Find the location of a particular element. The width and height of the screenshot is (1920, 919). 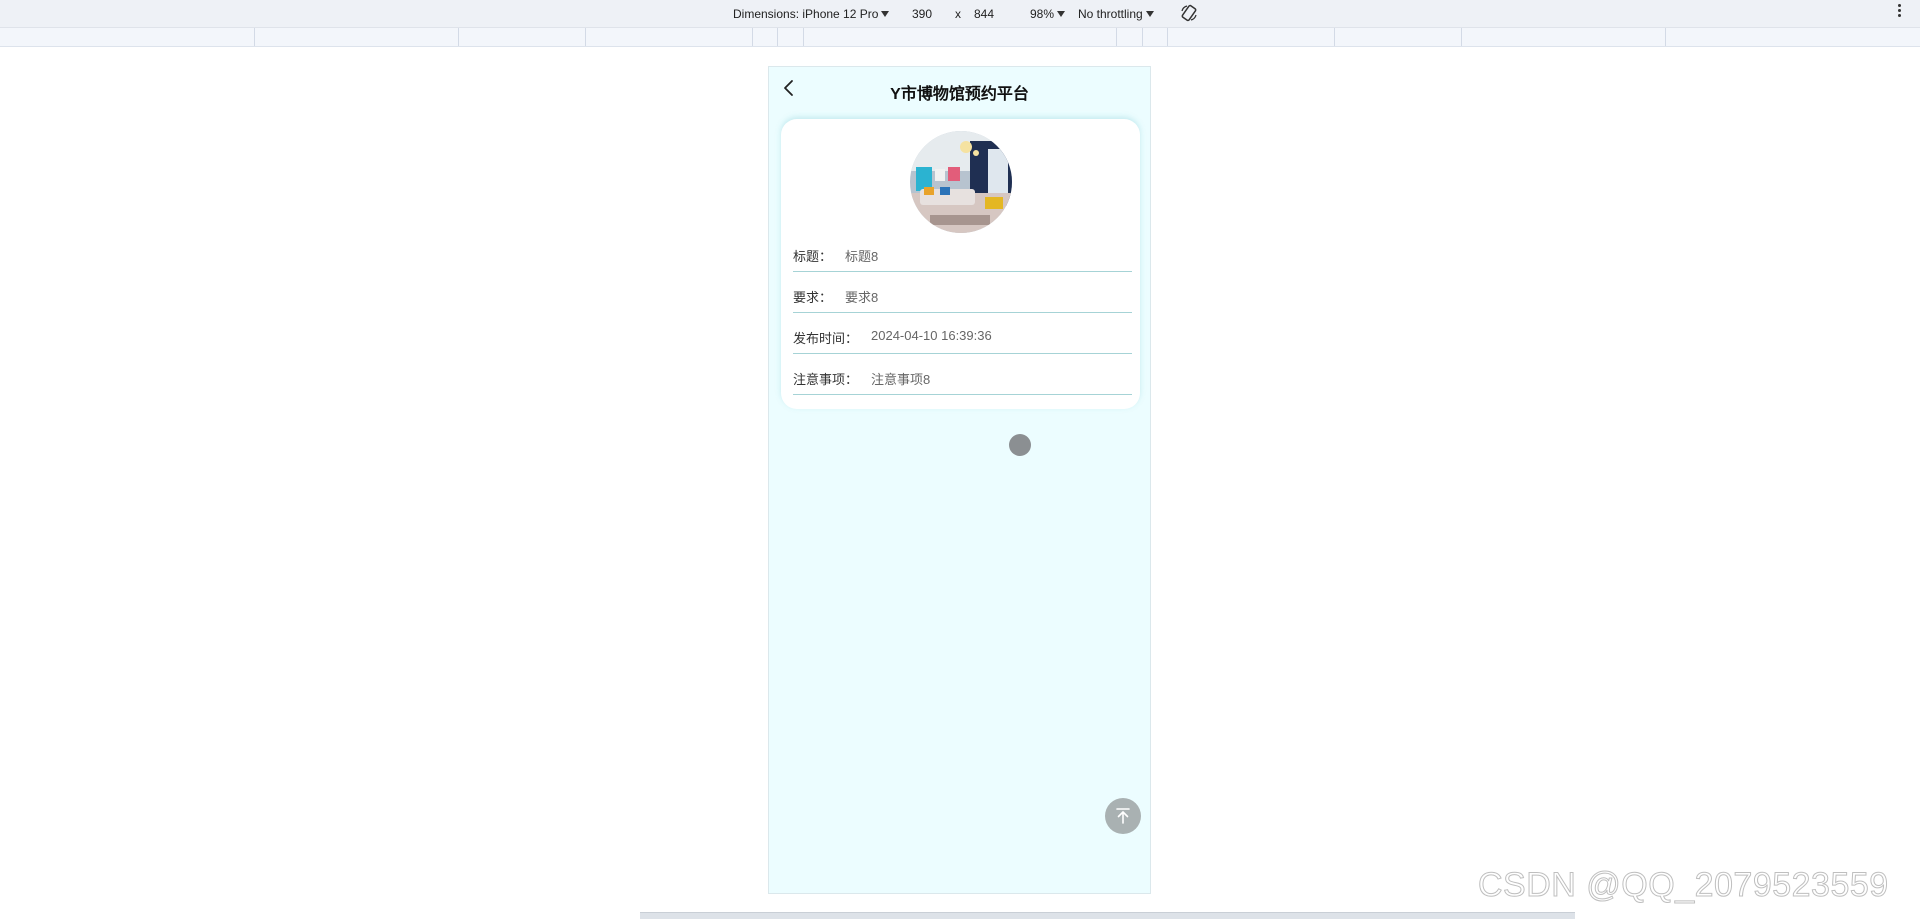

device-selector: Dimensions: iPhone 12 Pro is located at coordinates (811, 14).